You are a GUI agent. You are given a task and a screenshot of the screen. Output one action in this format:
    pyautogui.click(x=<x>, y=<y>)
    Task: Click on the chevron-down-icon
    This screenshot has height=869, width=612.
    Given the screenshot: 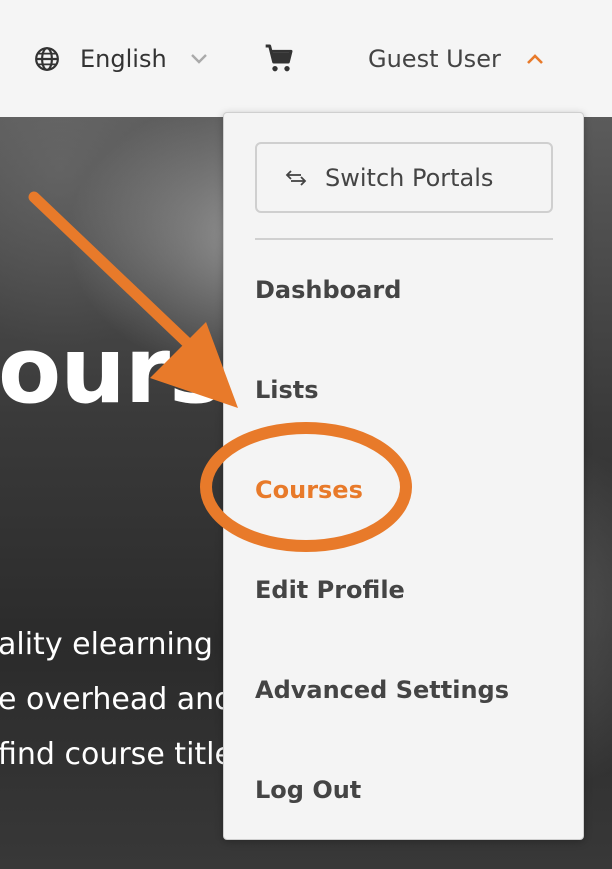 What is the action you would take?
    pyautogui.click(x=198, y=59)
    